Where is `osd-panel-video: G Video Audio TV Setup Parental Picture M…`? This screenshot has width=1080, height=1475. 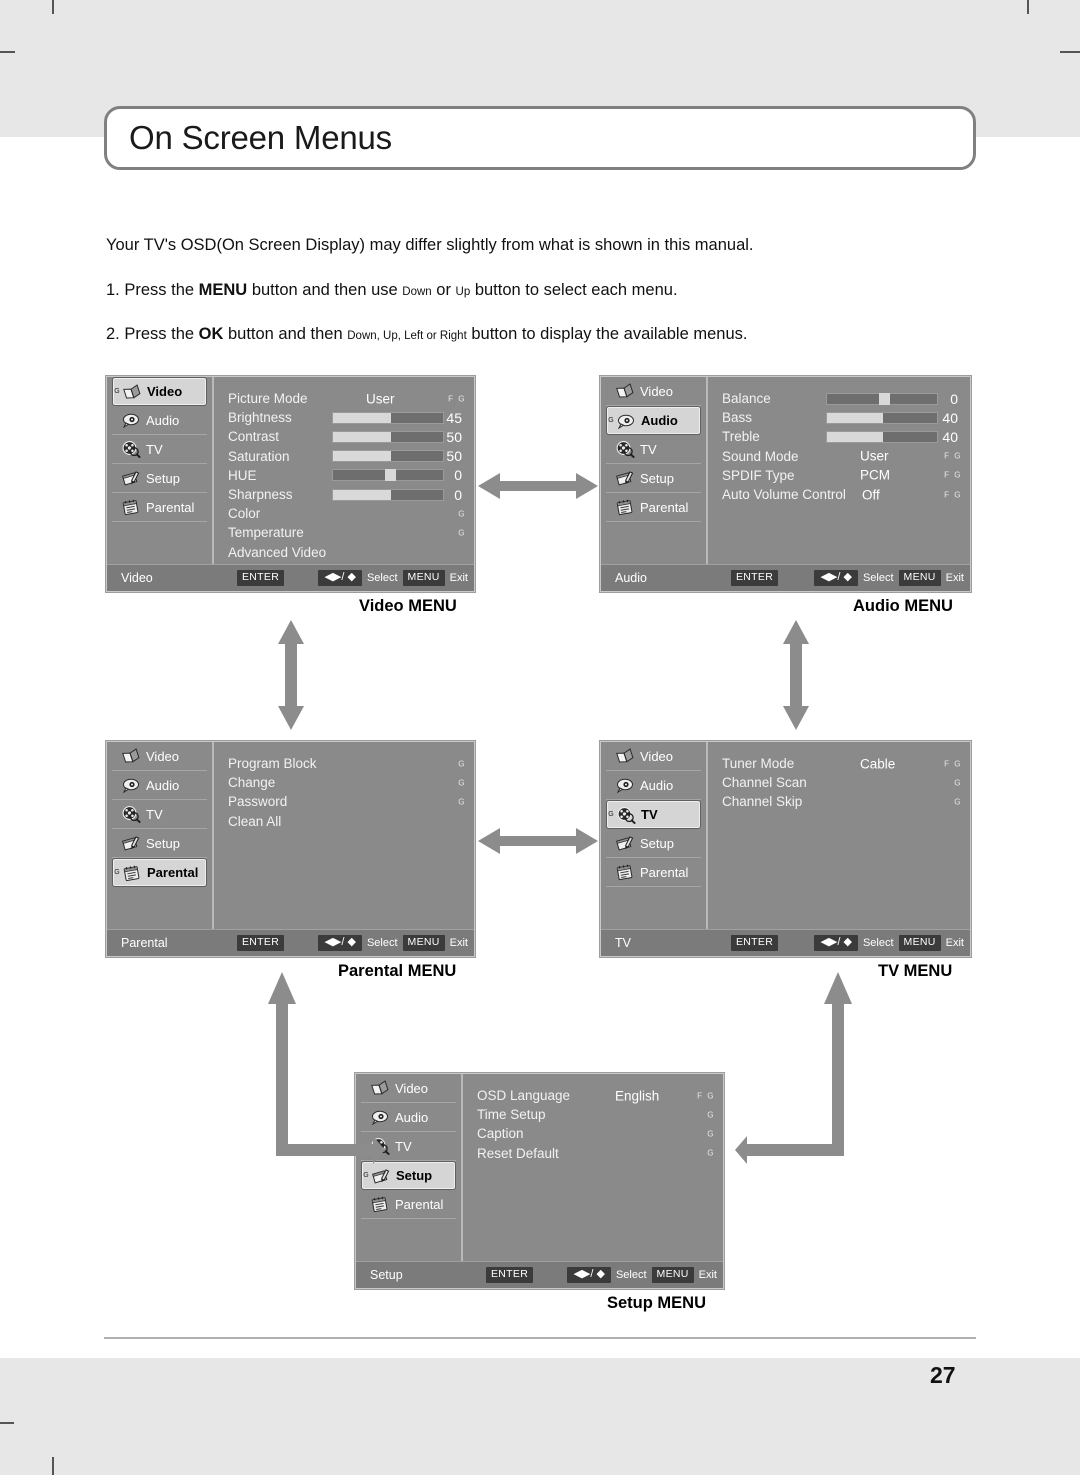 osd-panel-video: G Video Audio TV Setup Parental Picture M… is located at coordinates (290, 484).